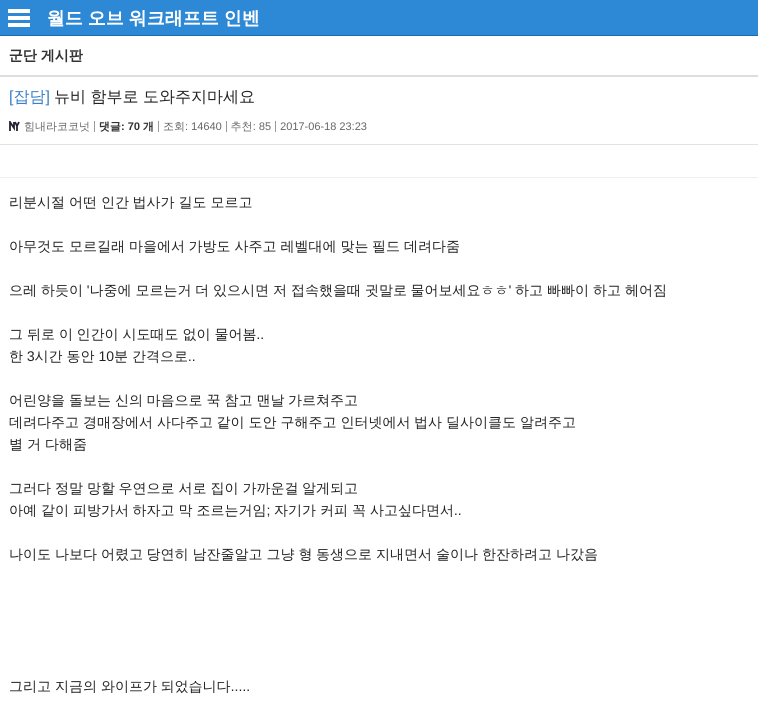  What do you see at coordinates (323, 126) in the screenshot?
I see `post-date: 2017-06-18 23:23` at bounding box center [323, 126].